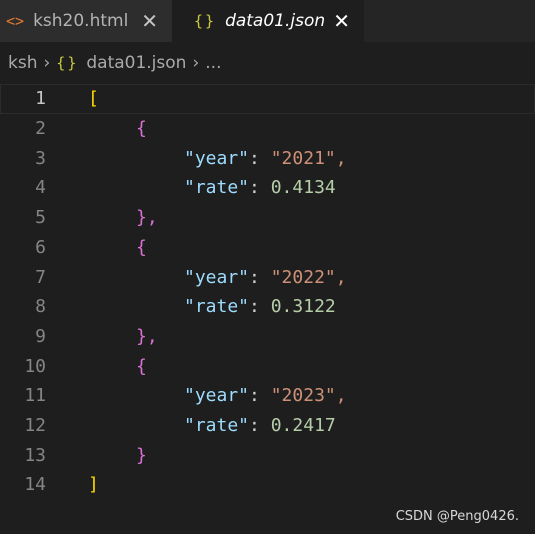 Image resolution: width=535 pixels, height=534 pixels. I want to click on code-line: 8 "rate": 0.3122, so click(267, 307).